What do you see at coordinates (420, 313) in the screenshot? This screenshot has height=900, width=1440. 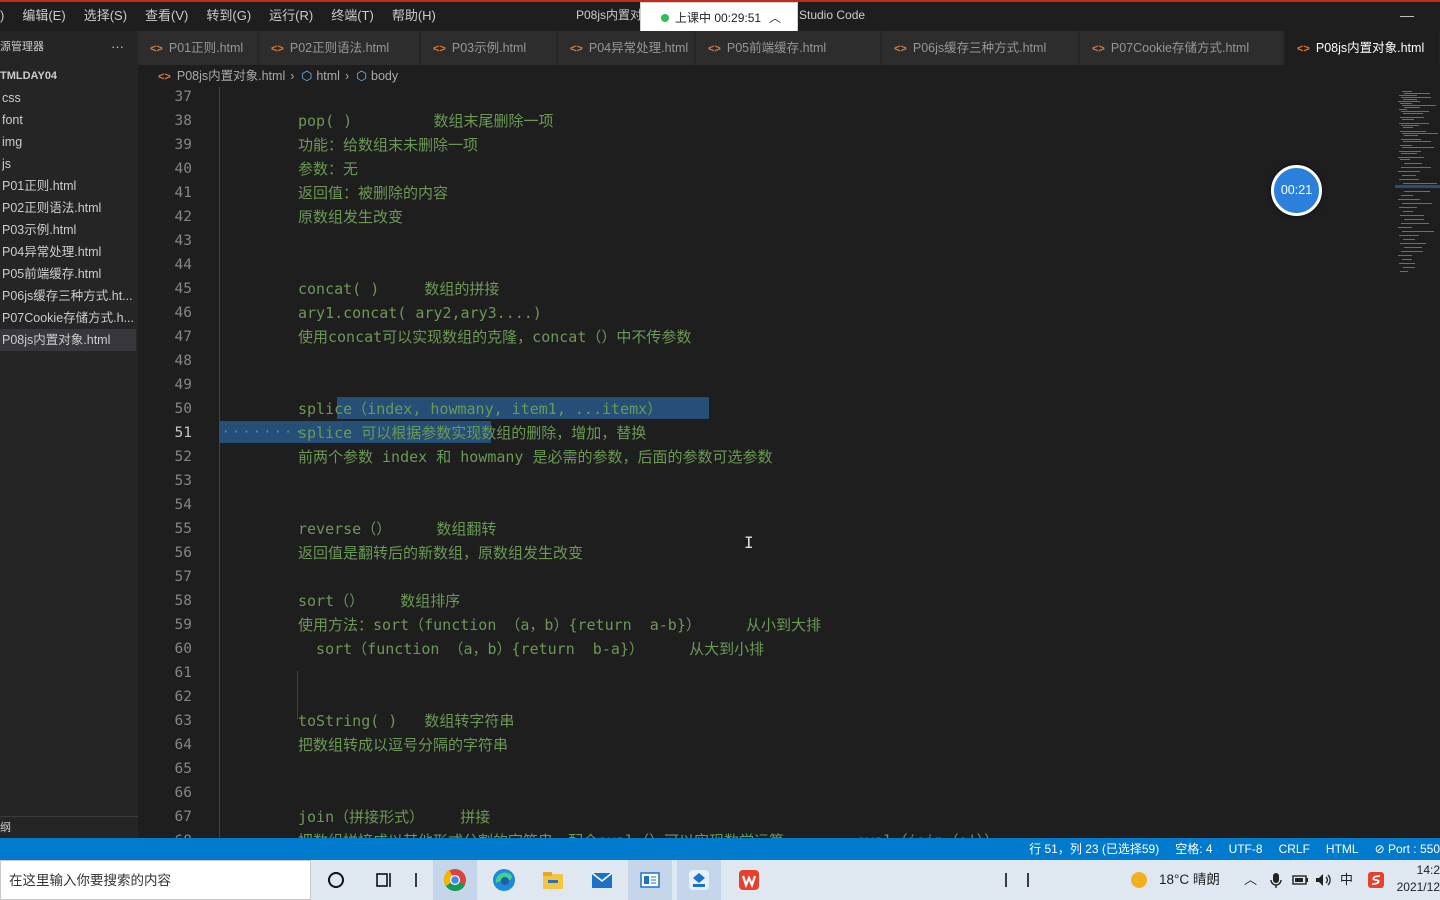 I see `code-line: ary1.concat( ary2,ary3....)` at bounding box center [420, 313].